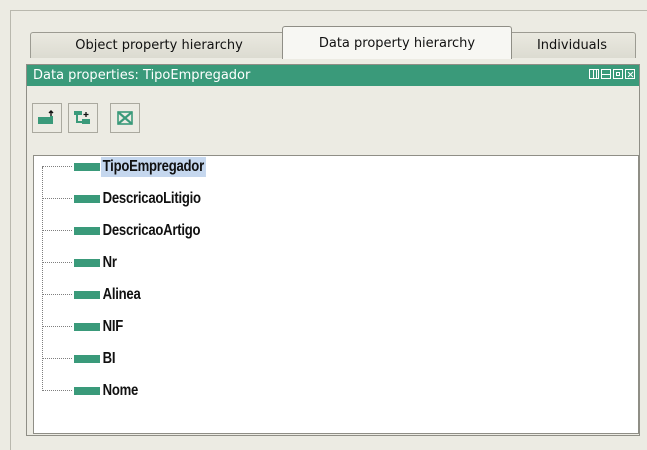 The width and height of the screenshot is (647, 450). I want to click on tree-item: TipoEmpregador, so click(135, 167).